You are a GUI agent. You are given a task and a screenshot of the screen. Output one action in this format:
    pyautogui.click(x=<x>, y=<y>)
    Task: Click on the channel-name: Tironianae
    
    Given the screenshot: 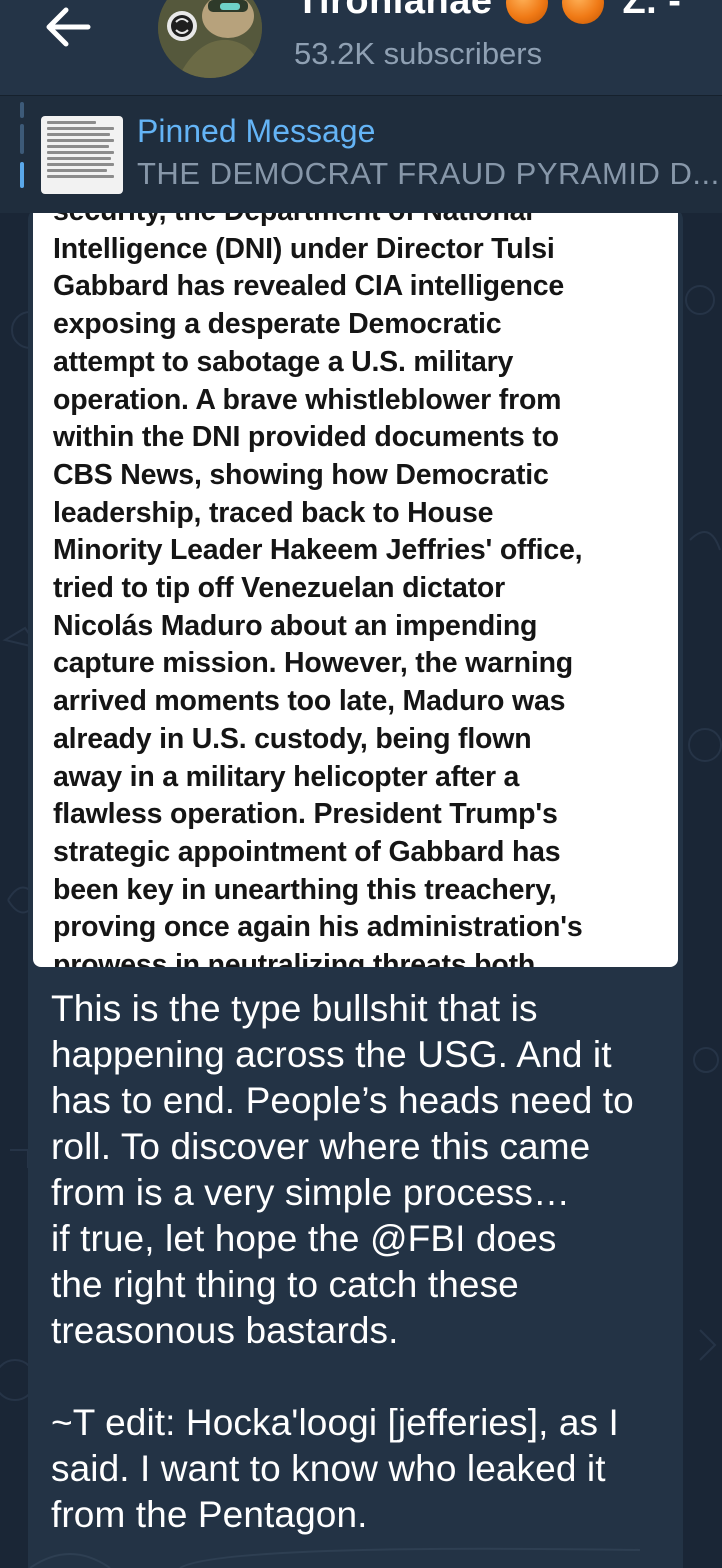 What is the action you would take?
    pyautogui.click(x=394, y=11)
    